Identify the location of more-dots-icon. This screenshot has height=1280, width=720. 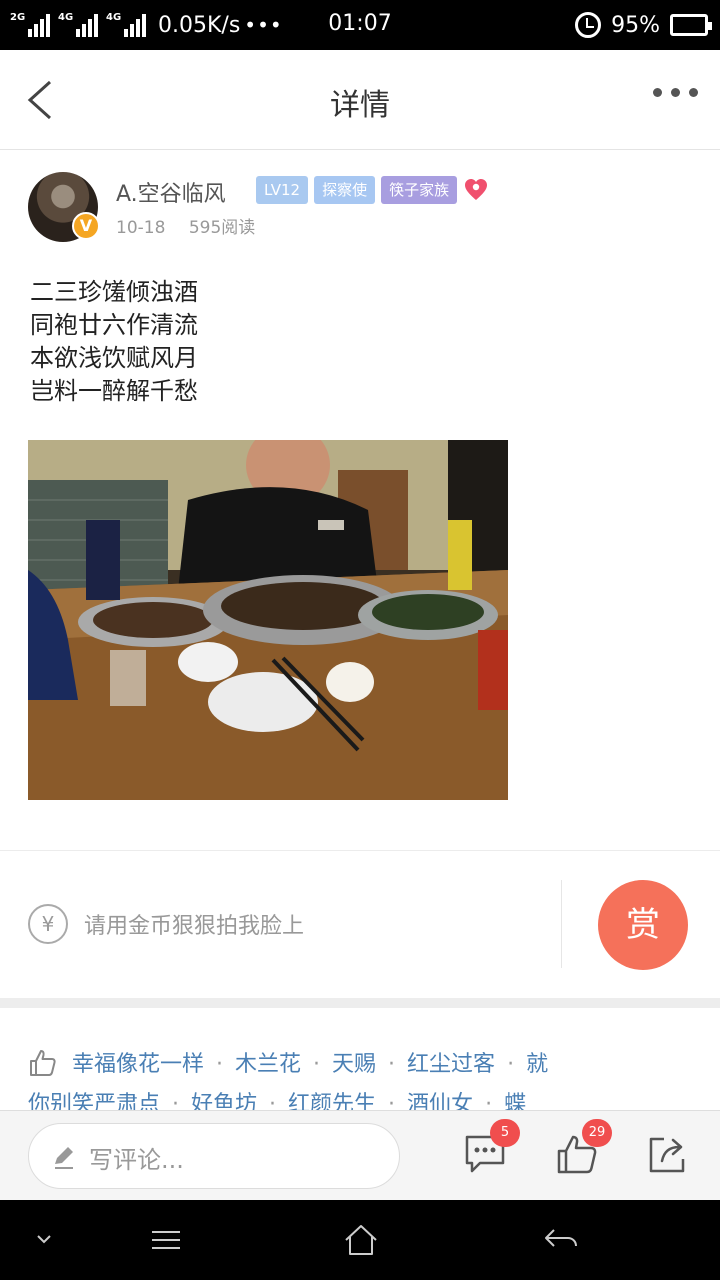
(671, 92).